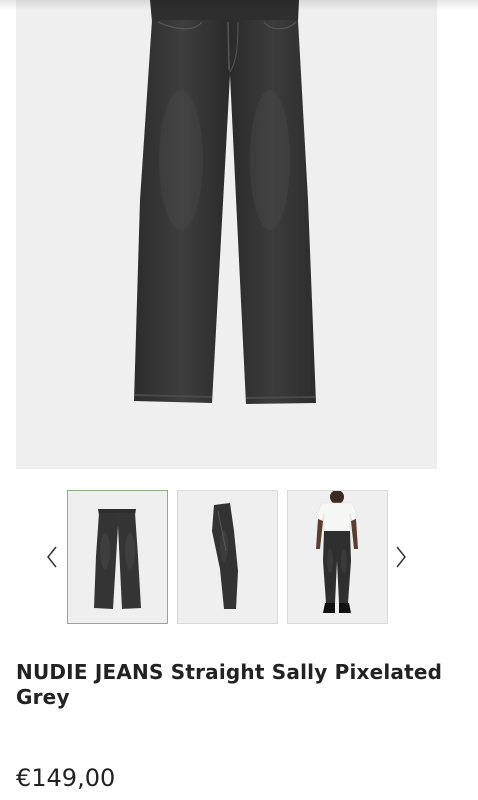 The width and height of the screenshot is (478, 800). I want to click on chevron-left-icon, so click(52, 557).